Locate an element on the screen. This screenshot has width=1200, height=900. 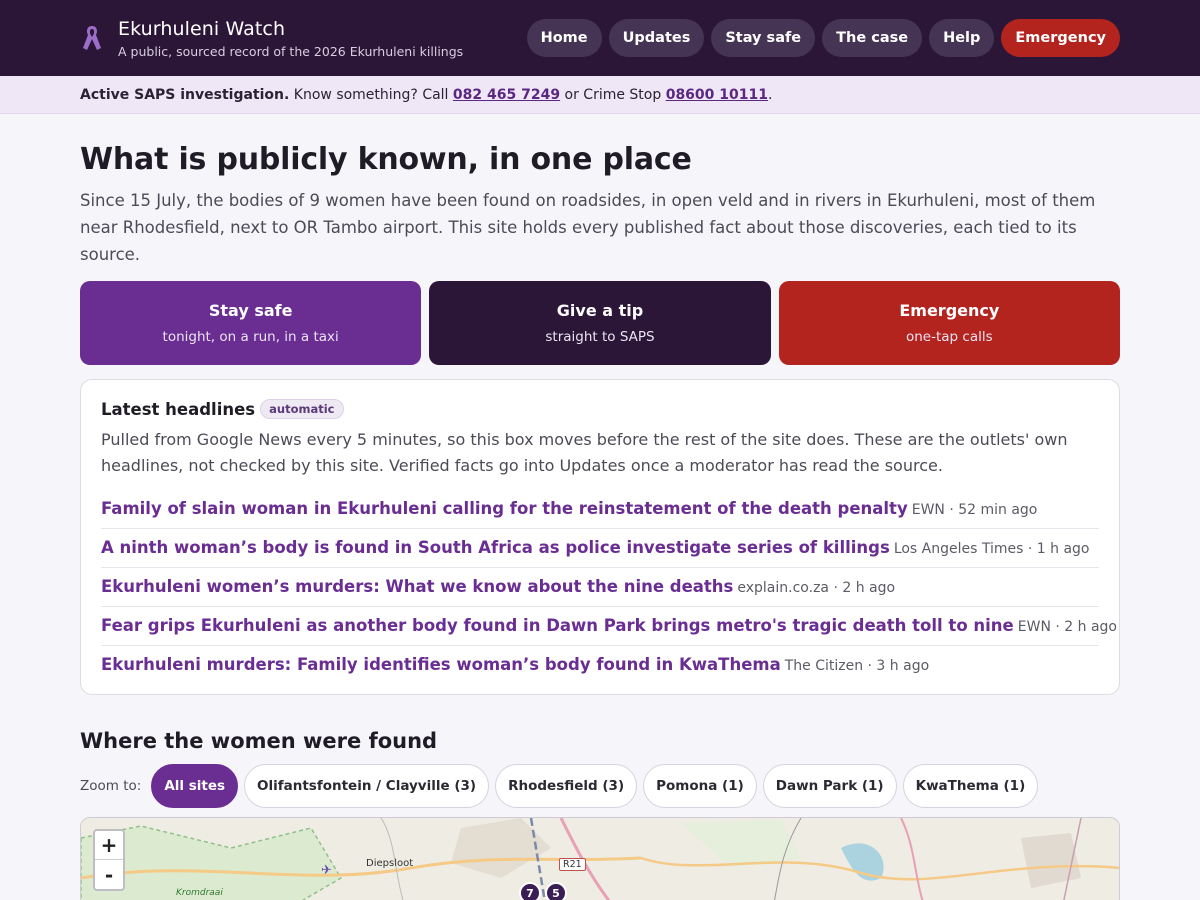
nav-stay-safe: Stay safe is located at coordinates (763, 38).